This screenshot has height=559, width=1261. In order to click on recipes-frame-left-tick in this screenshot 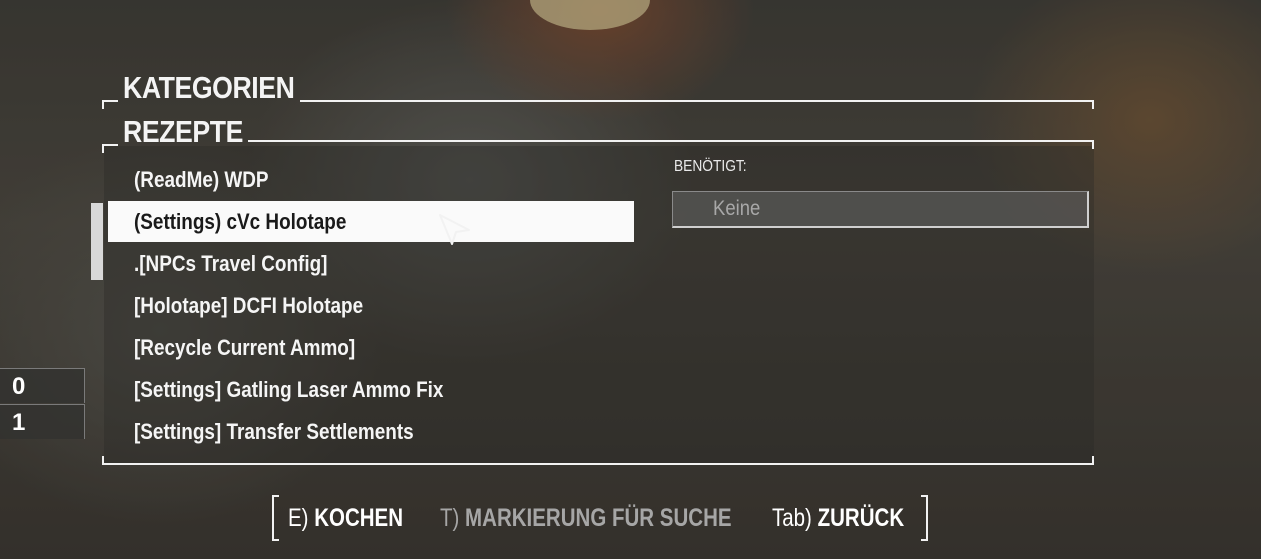, I will do `click(103, 148)`.